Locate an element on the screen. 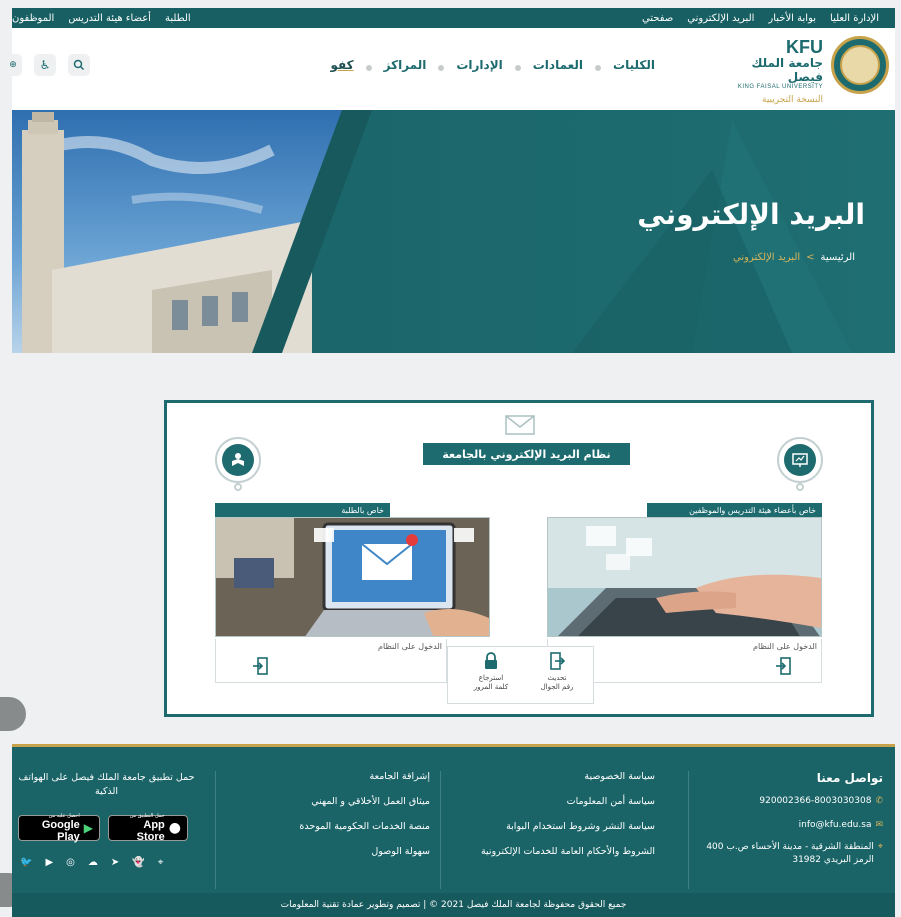  footer-link-publishing-policy: سياسة النشر وشروط استخدام البوابة is located at coordinates (568, 826).